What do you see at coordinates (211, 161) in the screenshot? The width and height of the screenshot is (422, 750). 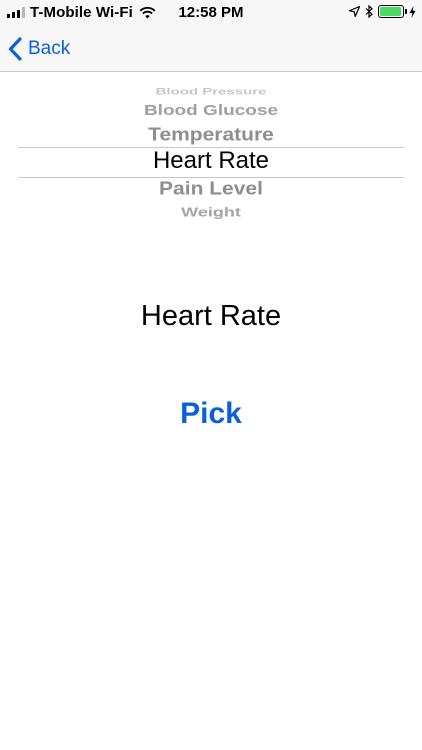 I see `picker-item-heart-rate: Heart Rate` at bounding box center [211, 161].